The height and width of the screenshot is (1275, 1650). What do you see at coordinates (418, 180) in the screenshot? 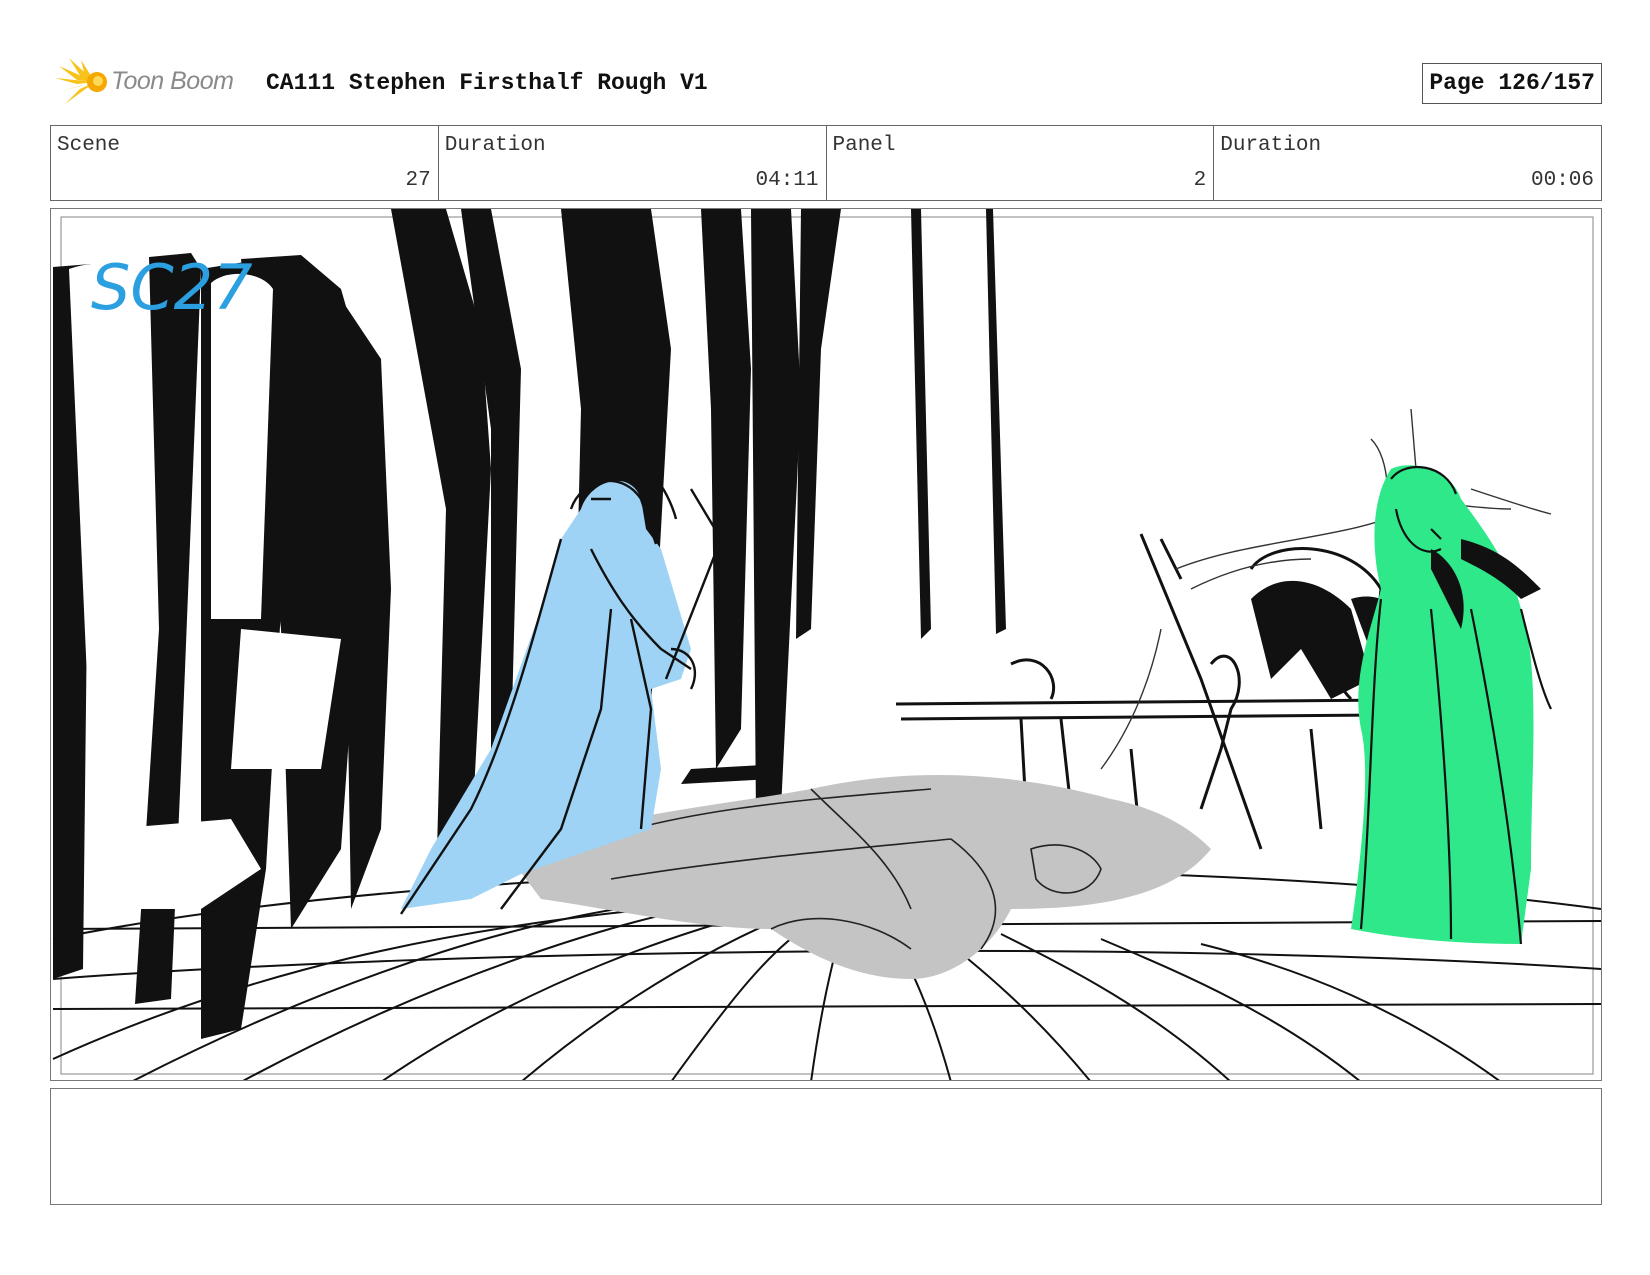
I see `scene-value: 27` at bounding box center [418, 180].